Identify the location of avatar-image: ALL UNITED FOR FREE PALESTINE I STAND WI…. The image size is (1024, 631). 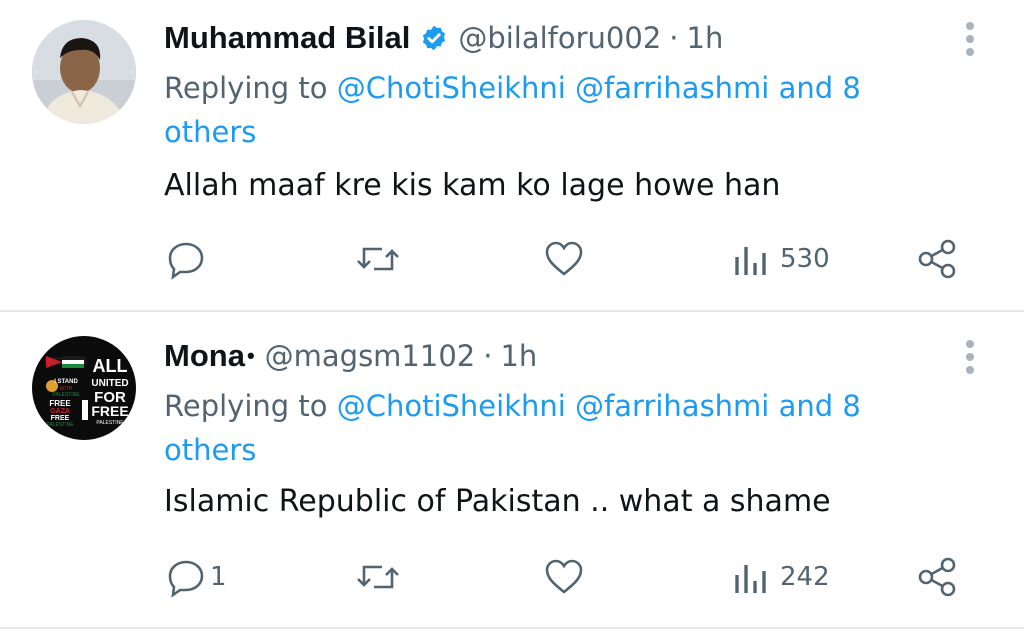
(84, 388).